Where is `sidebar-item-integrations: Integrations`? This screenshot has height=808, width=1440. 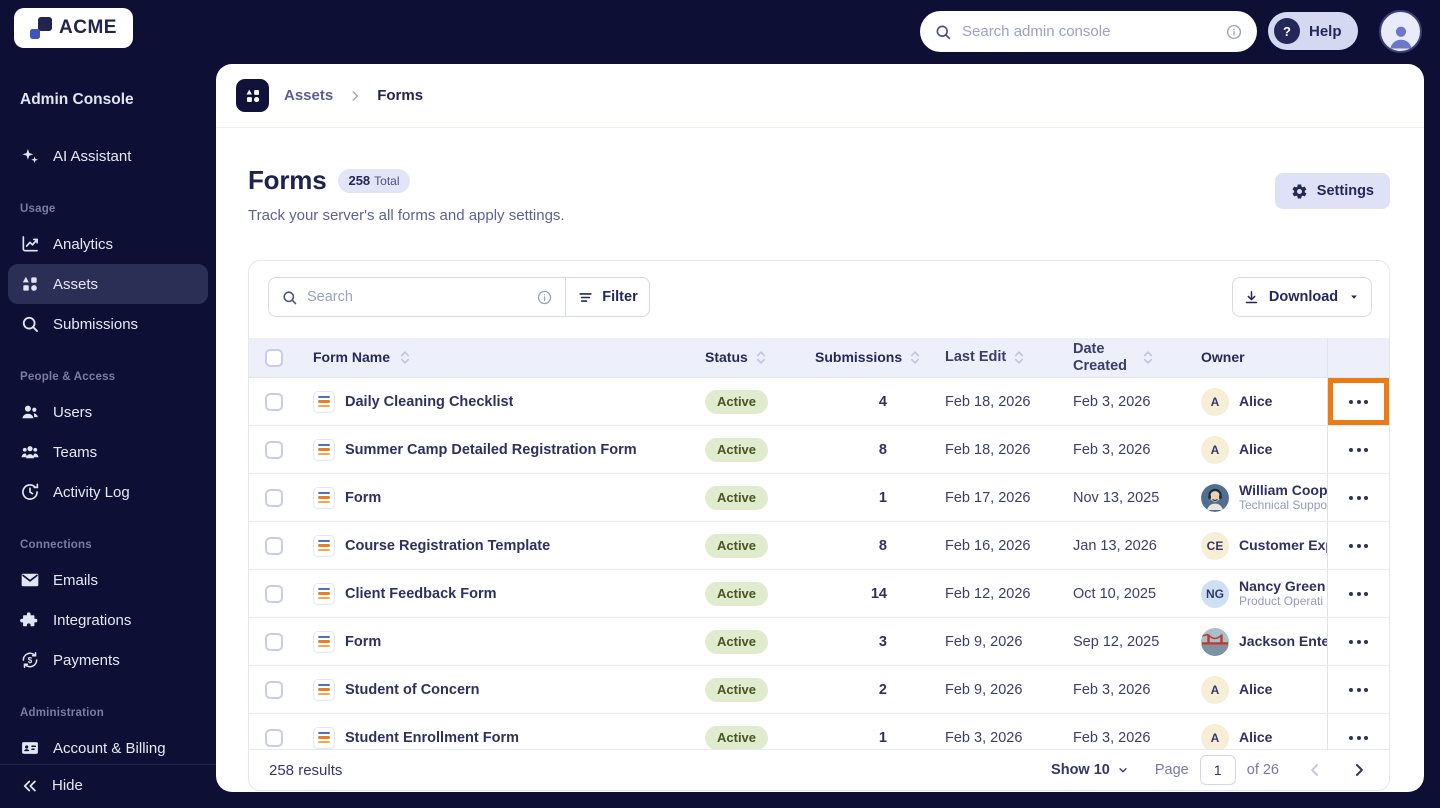
sidebar-item-integrations: Integrations is located at coordinates (108, 620).